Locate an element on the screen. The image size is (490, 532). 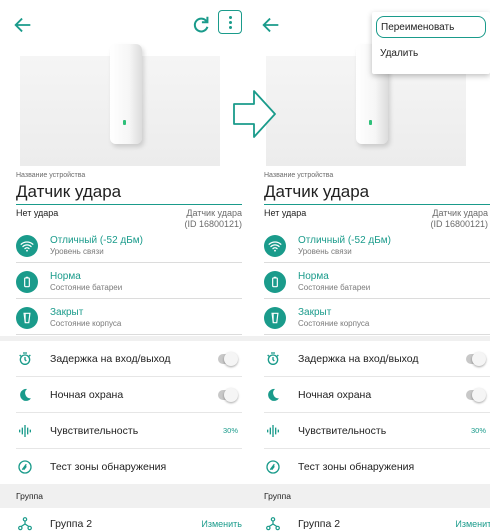
more-vert-icon is located at coordinates (230, 22).